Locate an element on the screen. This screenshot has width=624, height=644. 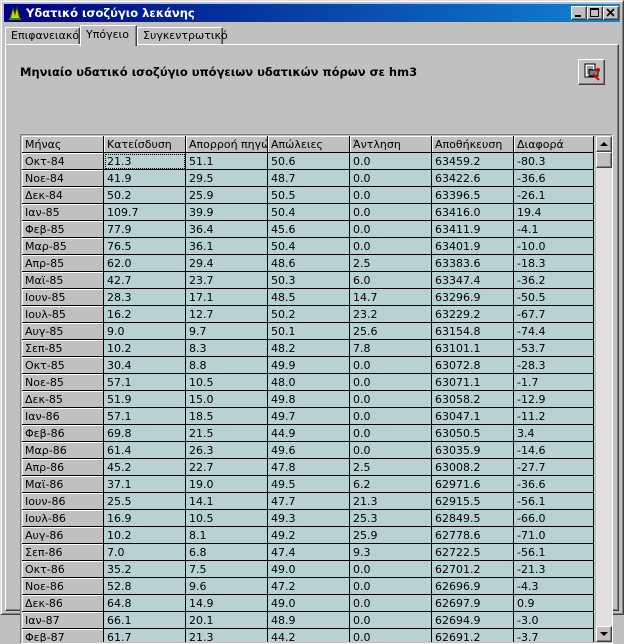
row-header-month: Φεβ-85 is located at coordinates (63, 229).